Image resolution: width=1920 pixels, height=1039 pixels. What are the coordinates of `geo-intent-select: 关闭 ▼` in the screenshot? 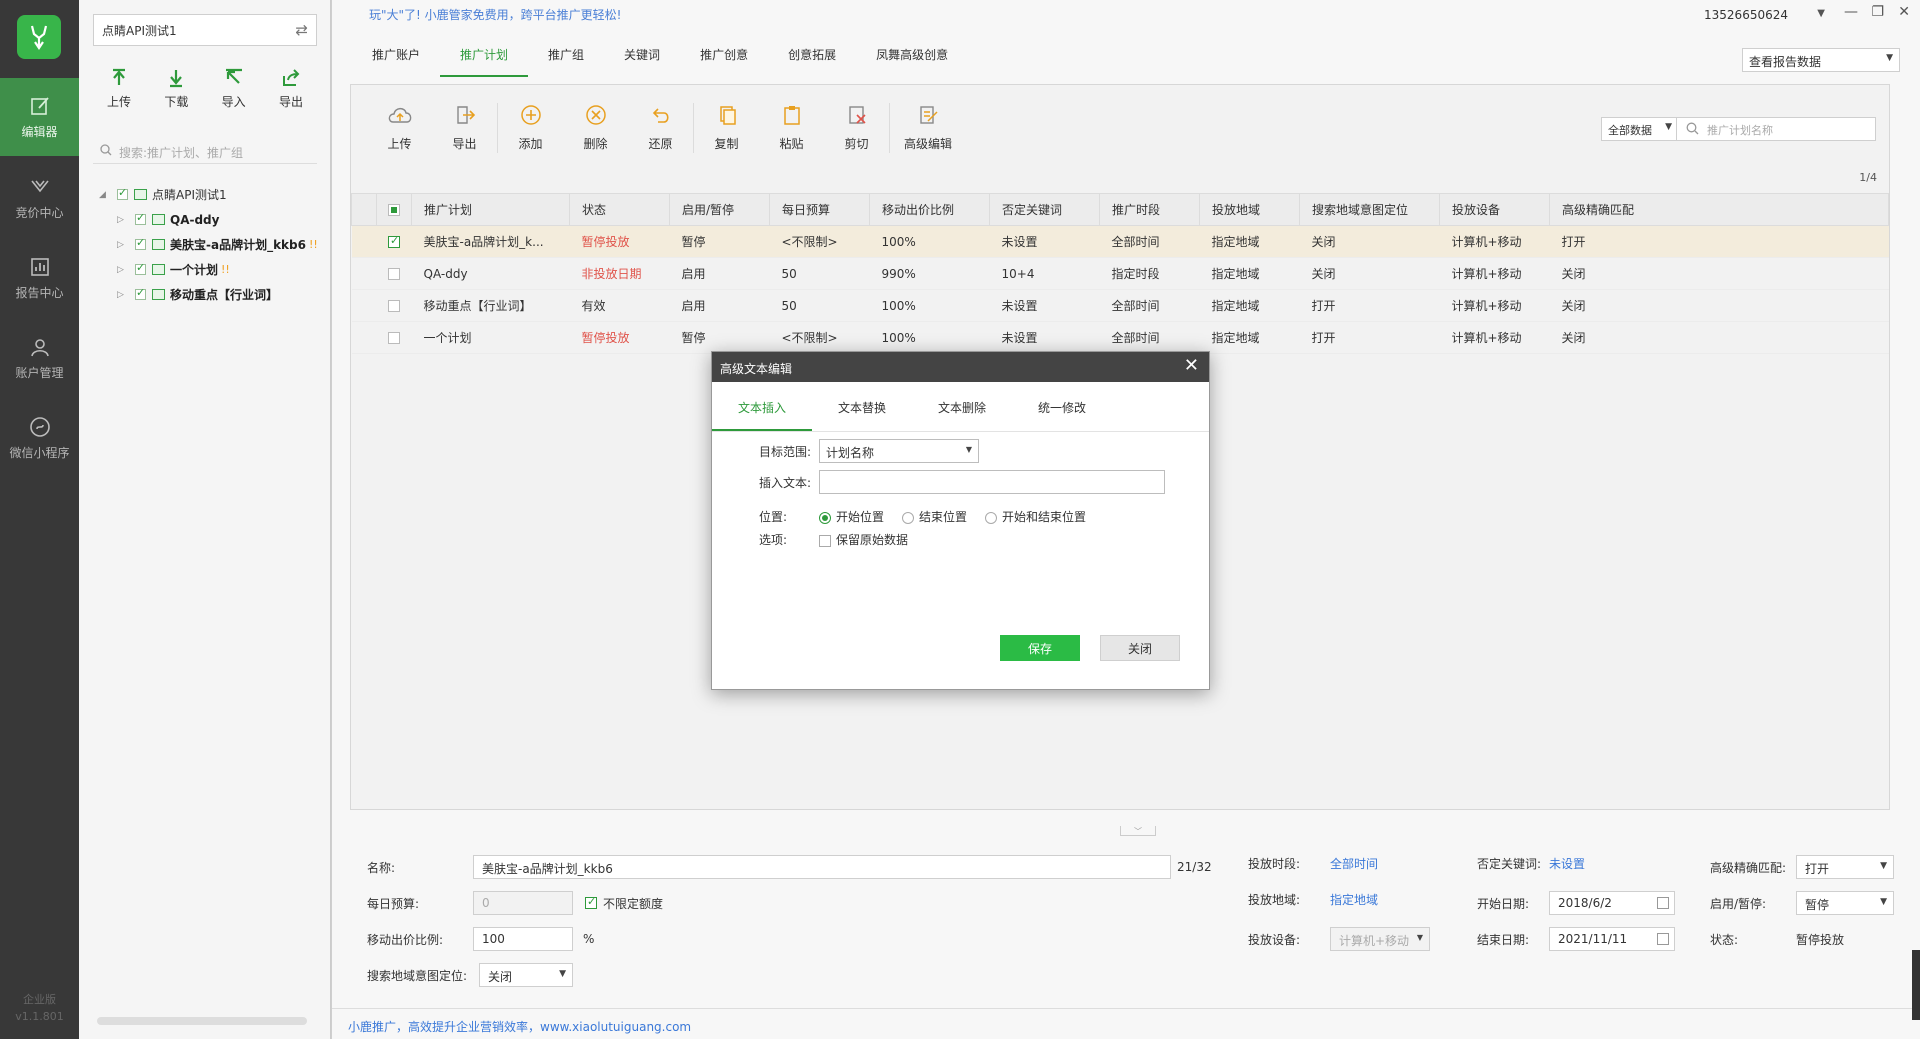 It's located at (526, 975).